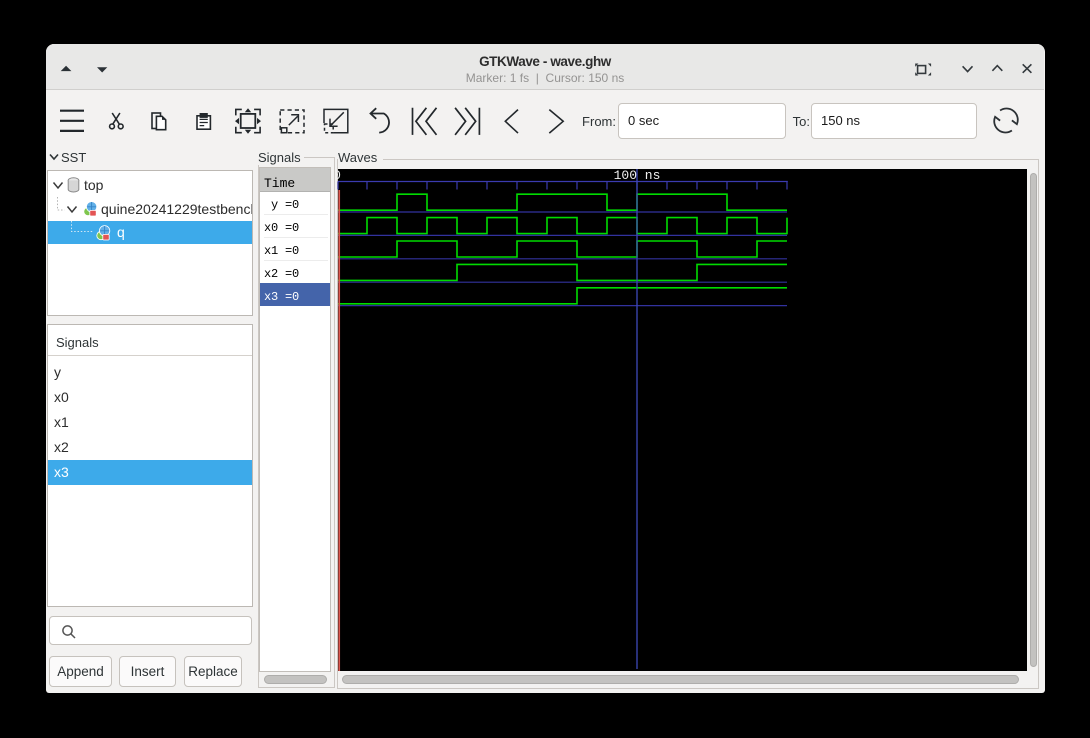  Describe the element at coordinates (339, 176) in the screenshot. I see `svg-text: 0` at that location.